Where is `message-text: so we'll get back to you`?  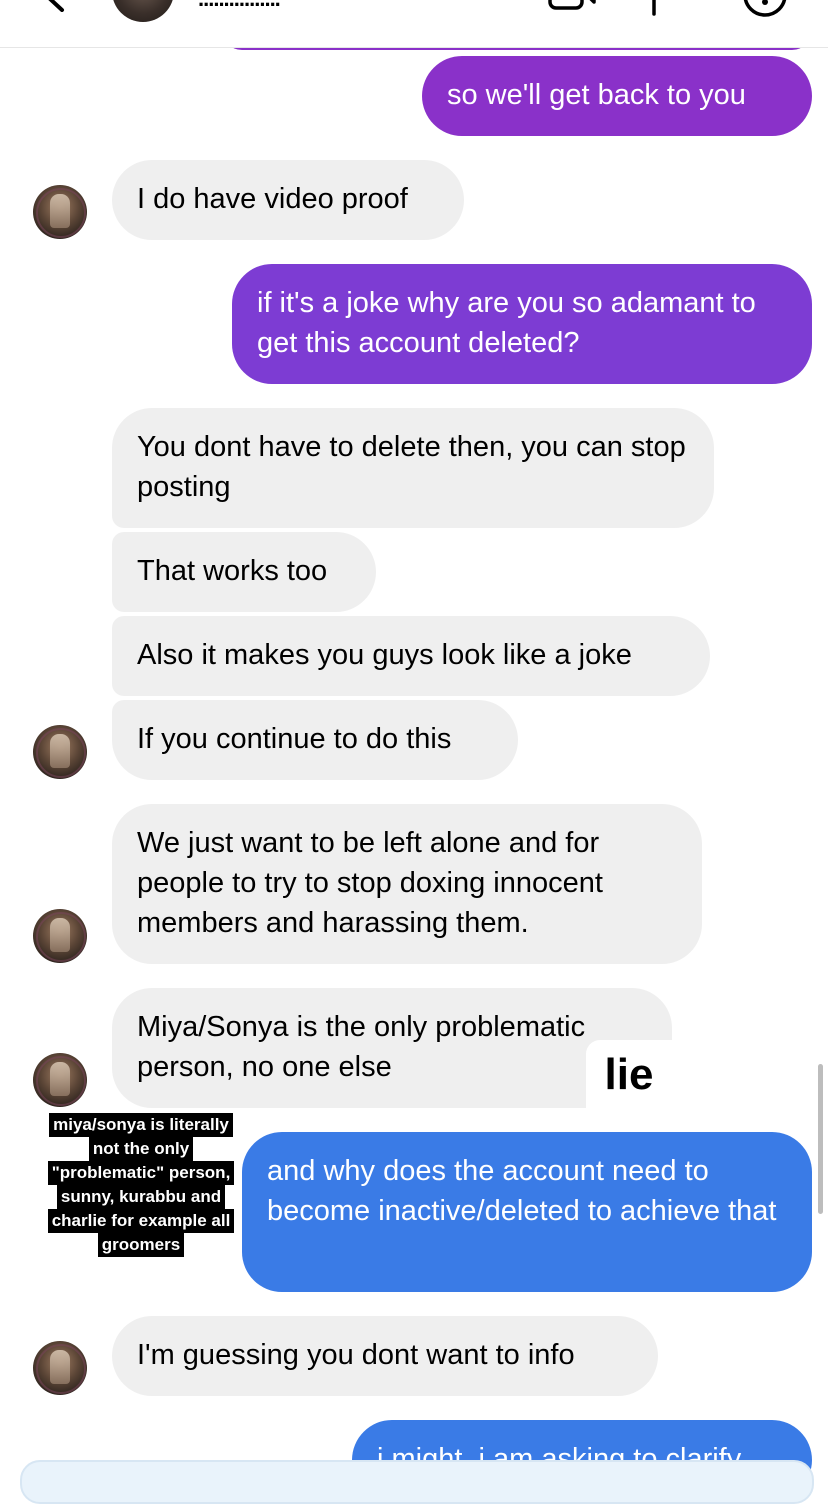
message-text: so we'll get back to you is located at coordinates (596, 95).